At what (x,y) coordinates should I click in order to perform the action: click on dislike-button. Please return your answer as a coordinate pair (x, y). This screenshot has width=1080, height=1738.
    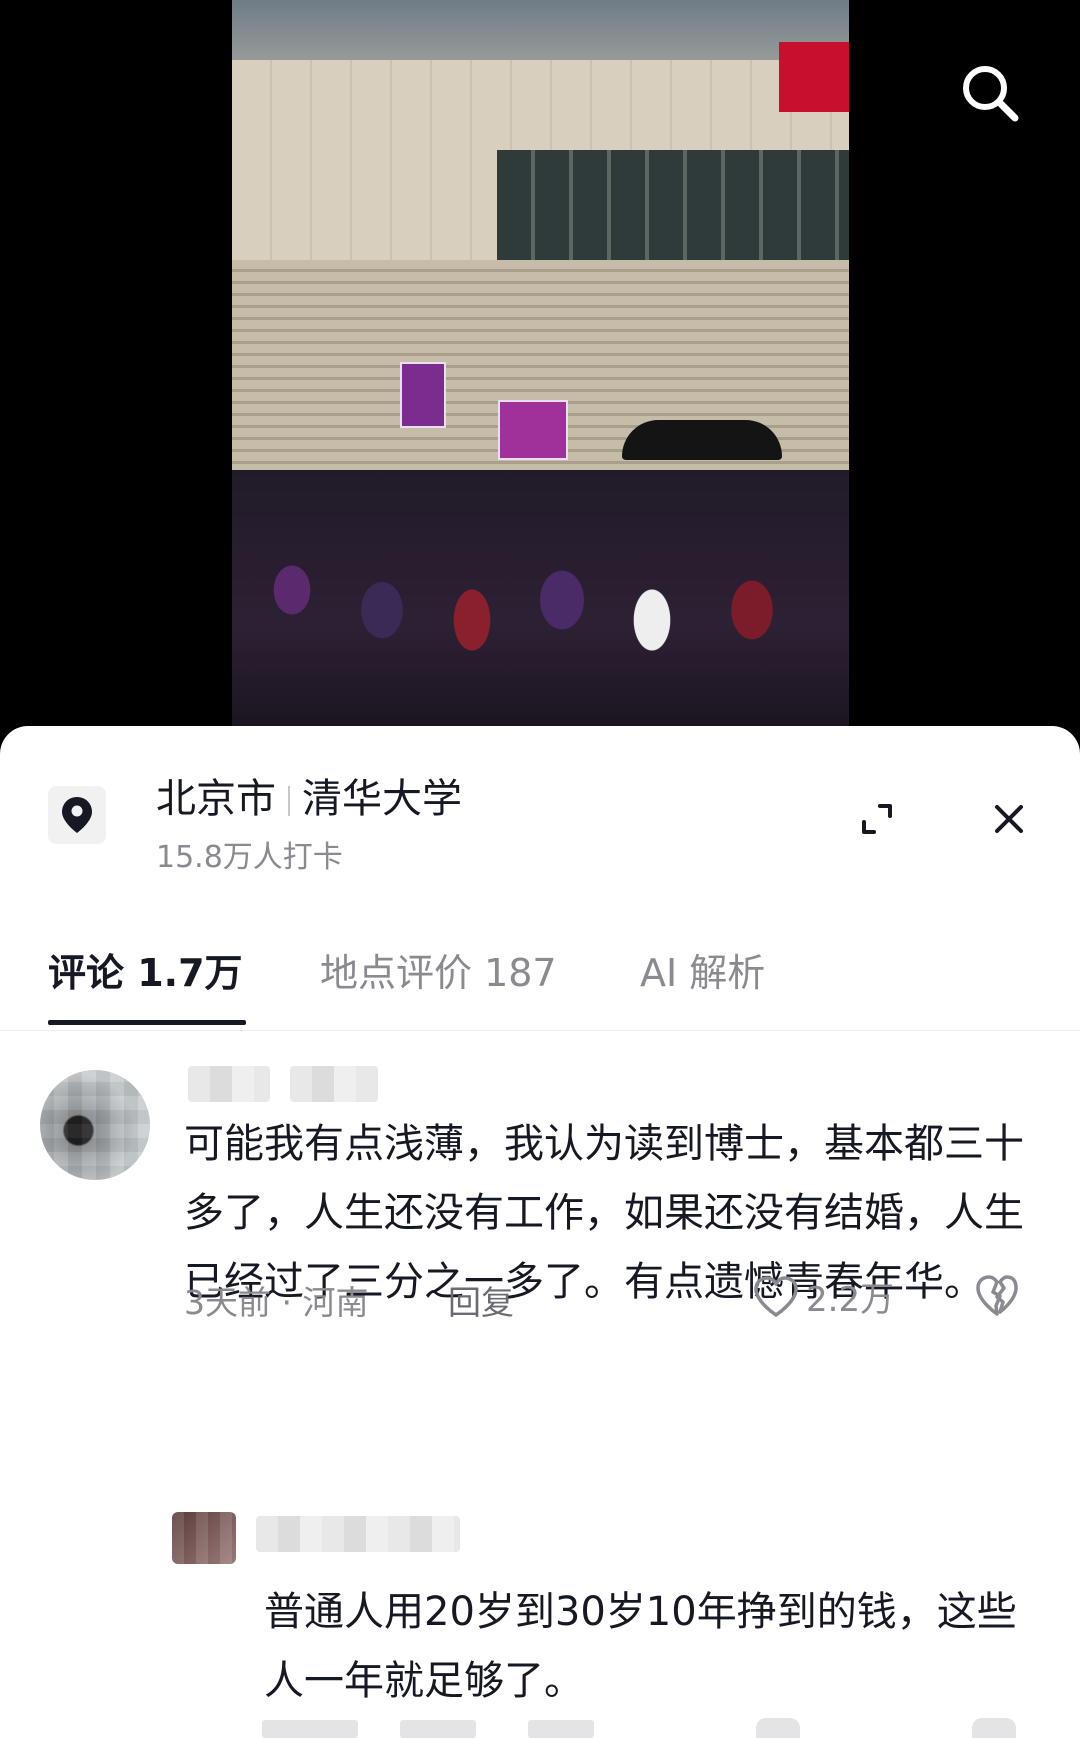
    Looking at the image, I should click on (997, 1298).